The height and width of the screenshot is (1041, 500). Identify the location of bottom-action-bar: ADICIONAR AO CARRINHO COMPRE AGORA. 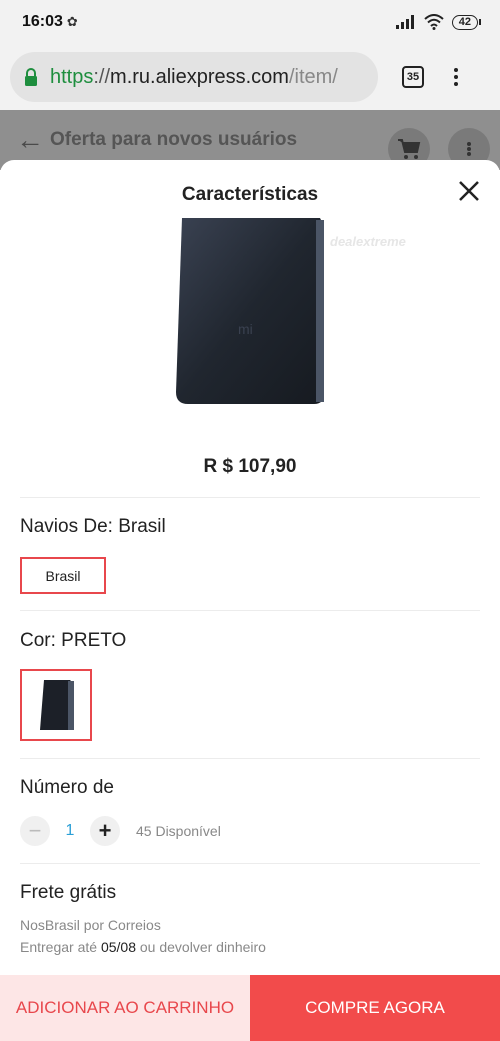
(250, 1008).